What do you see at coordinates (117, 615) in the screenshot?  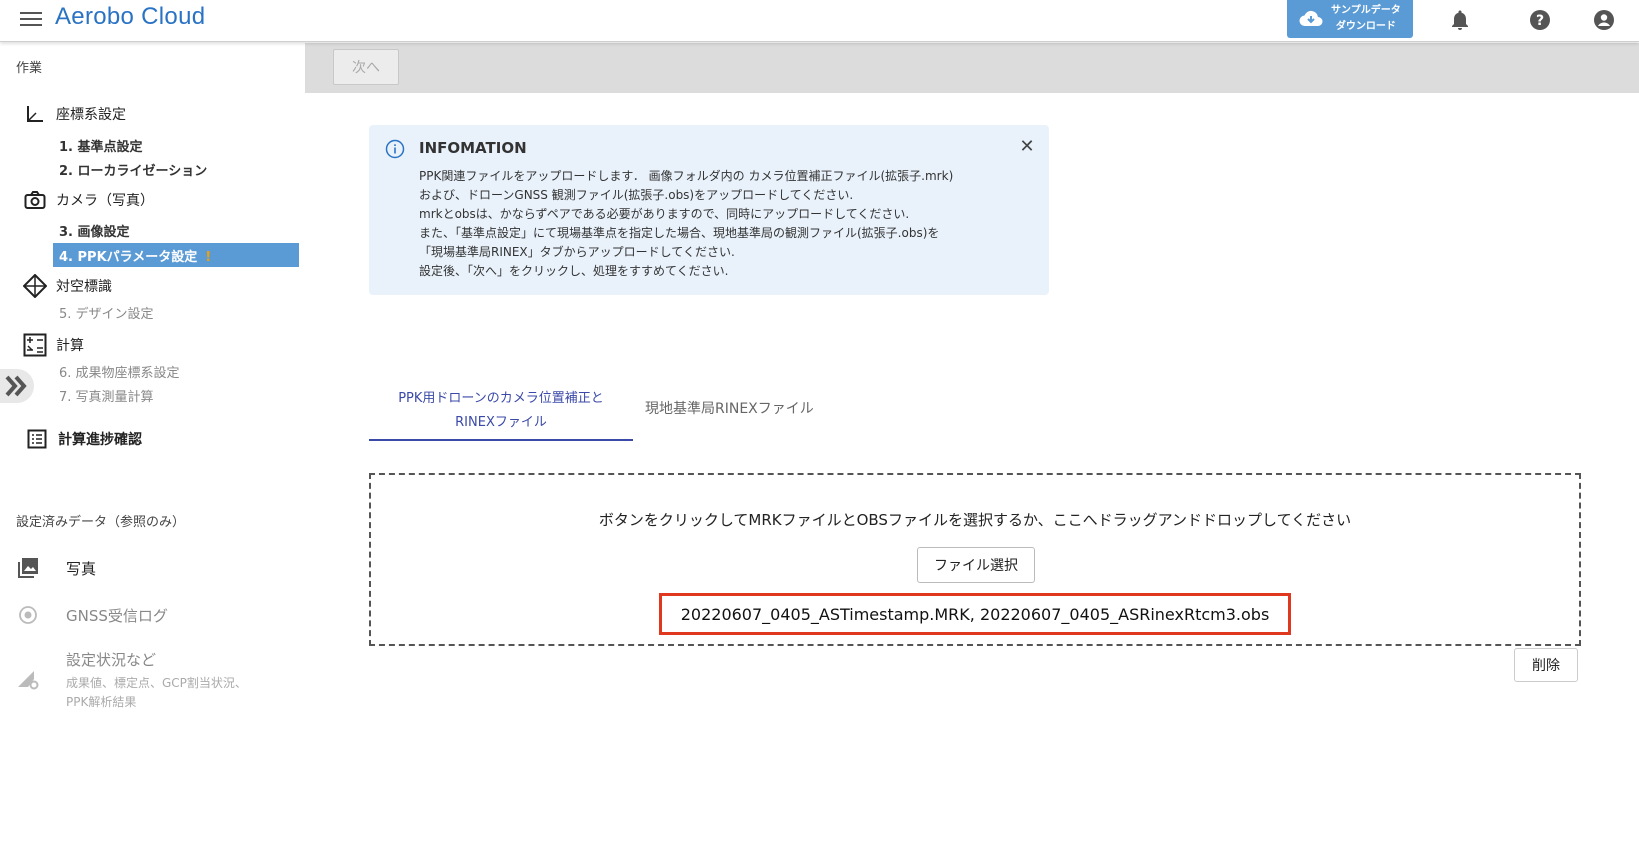 I see `ref-label: GNSS受信ログ` at bounding box center [117, 615].